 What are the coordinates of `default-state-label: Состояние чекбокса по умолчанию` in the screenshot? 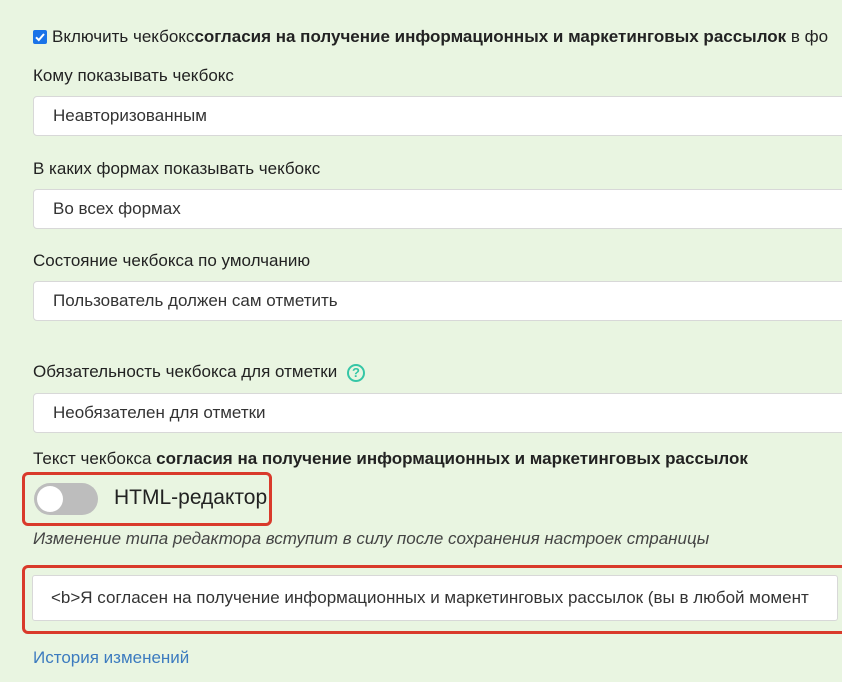 It's located at (172, 260).